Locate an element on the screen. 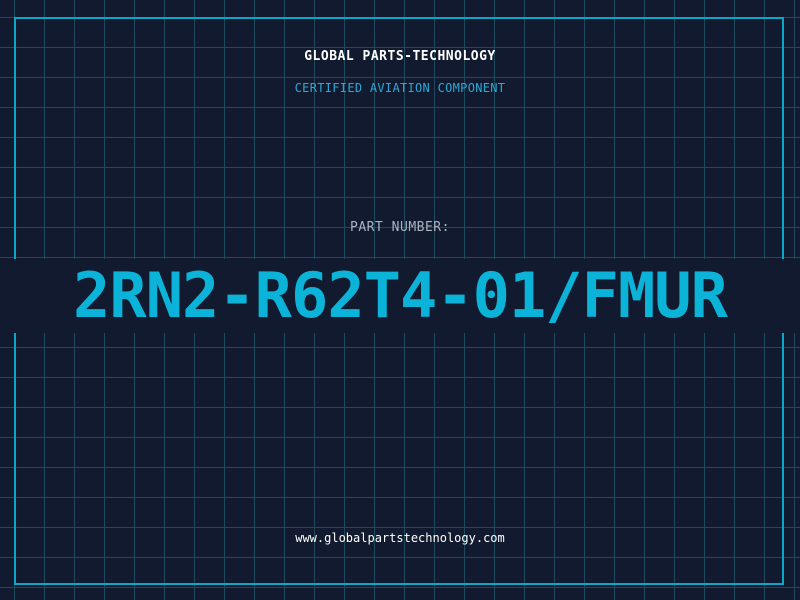 The height and width of the screenshot is (600, 800). part-number-value: 2RN2-R62T4-01/FMUR is located at coordinates (400, 295).